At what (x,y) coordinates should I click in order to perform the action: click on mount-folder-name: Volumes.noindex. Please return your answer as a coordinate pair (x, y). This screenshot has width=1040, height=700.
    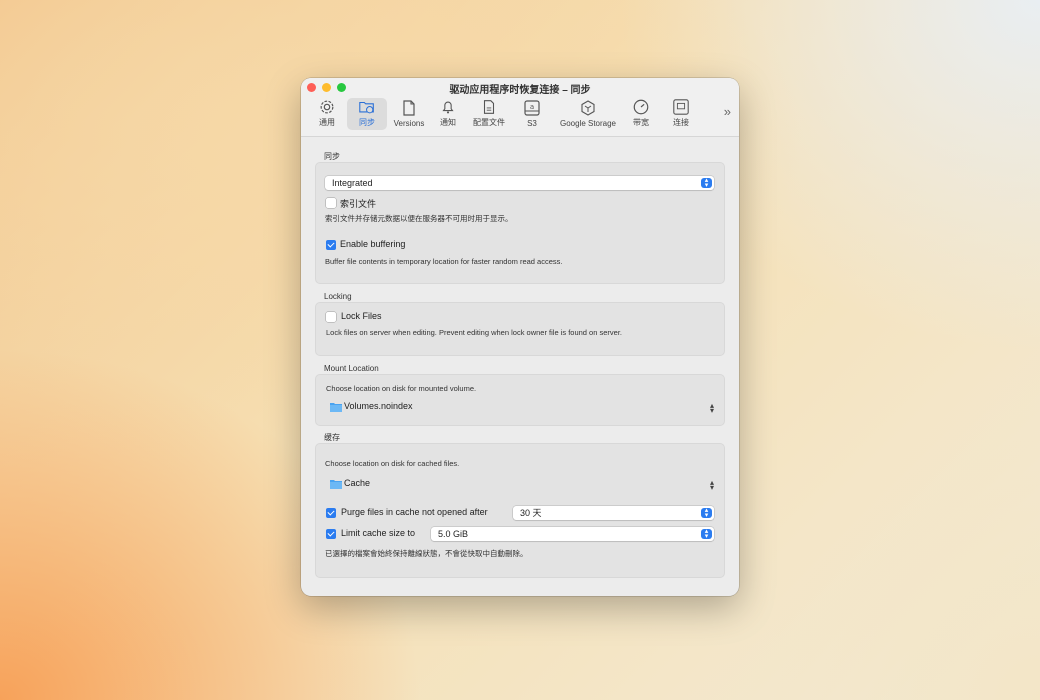
    Looking at the image, I should click on (378, 406).